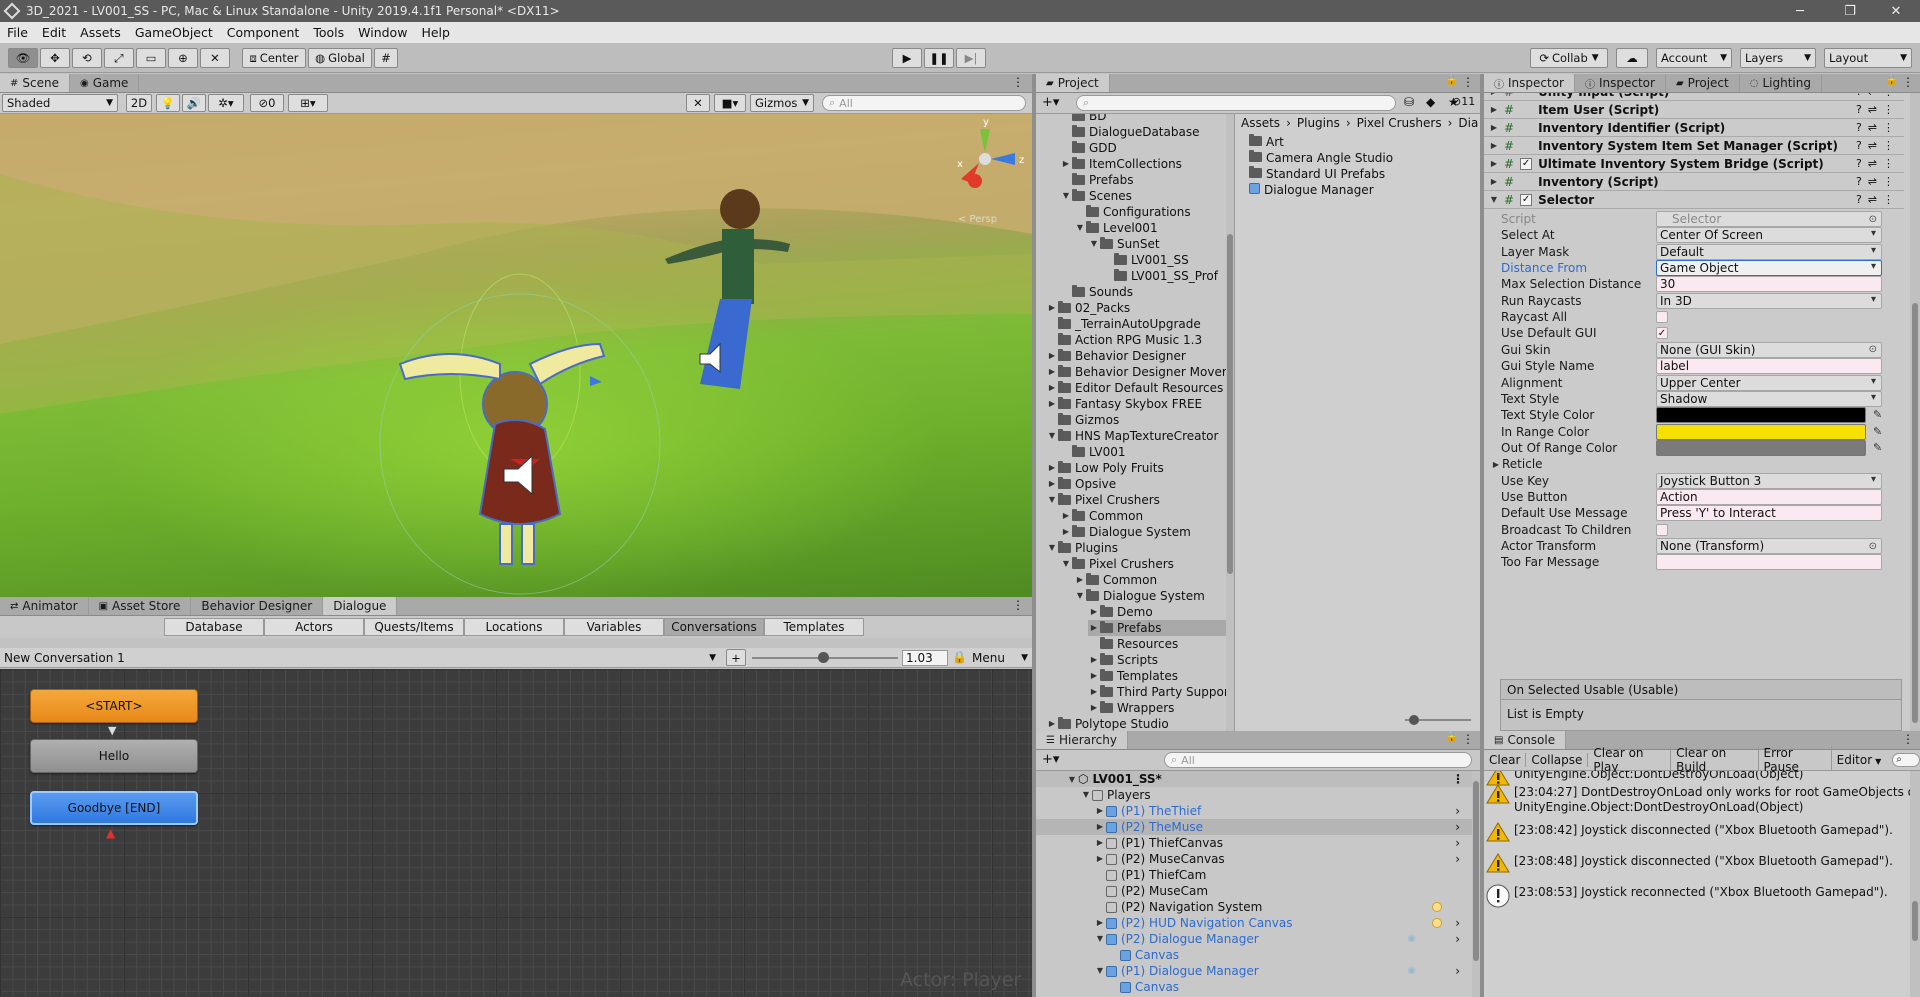 The height and width of the screenshot is (997, 1920). What do you see at coordinates (1769, 382) in the screenshot?
I see `dropdown-field: Upper Center` at bounding box center [1769, 382].